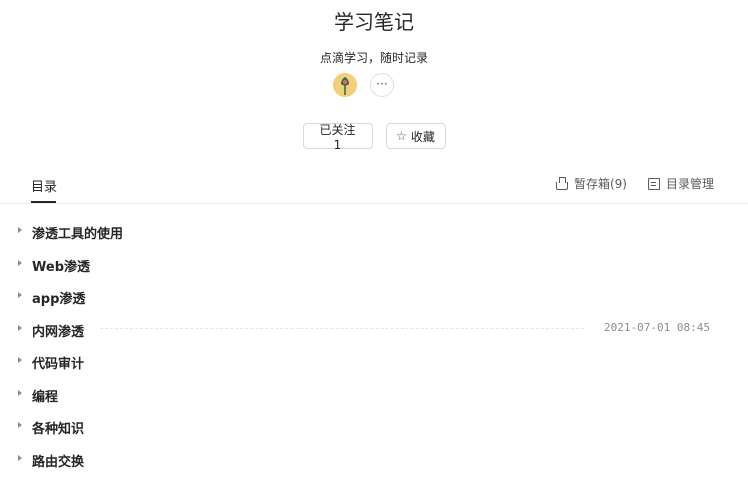 This screenshot has width=748, height=492. What do you see at coordinates (78, 234) in the screenshot?
I see `toc-item-label: 渗透工具的使用` at bounding box center [78, 234].